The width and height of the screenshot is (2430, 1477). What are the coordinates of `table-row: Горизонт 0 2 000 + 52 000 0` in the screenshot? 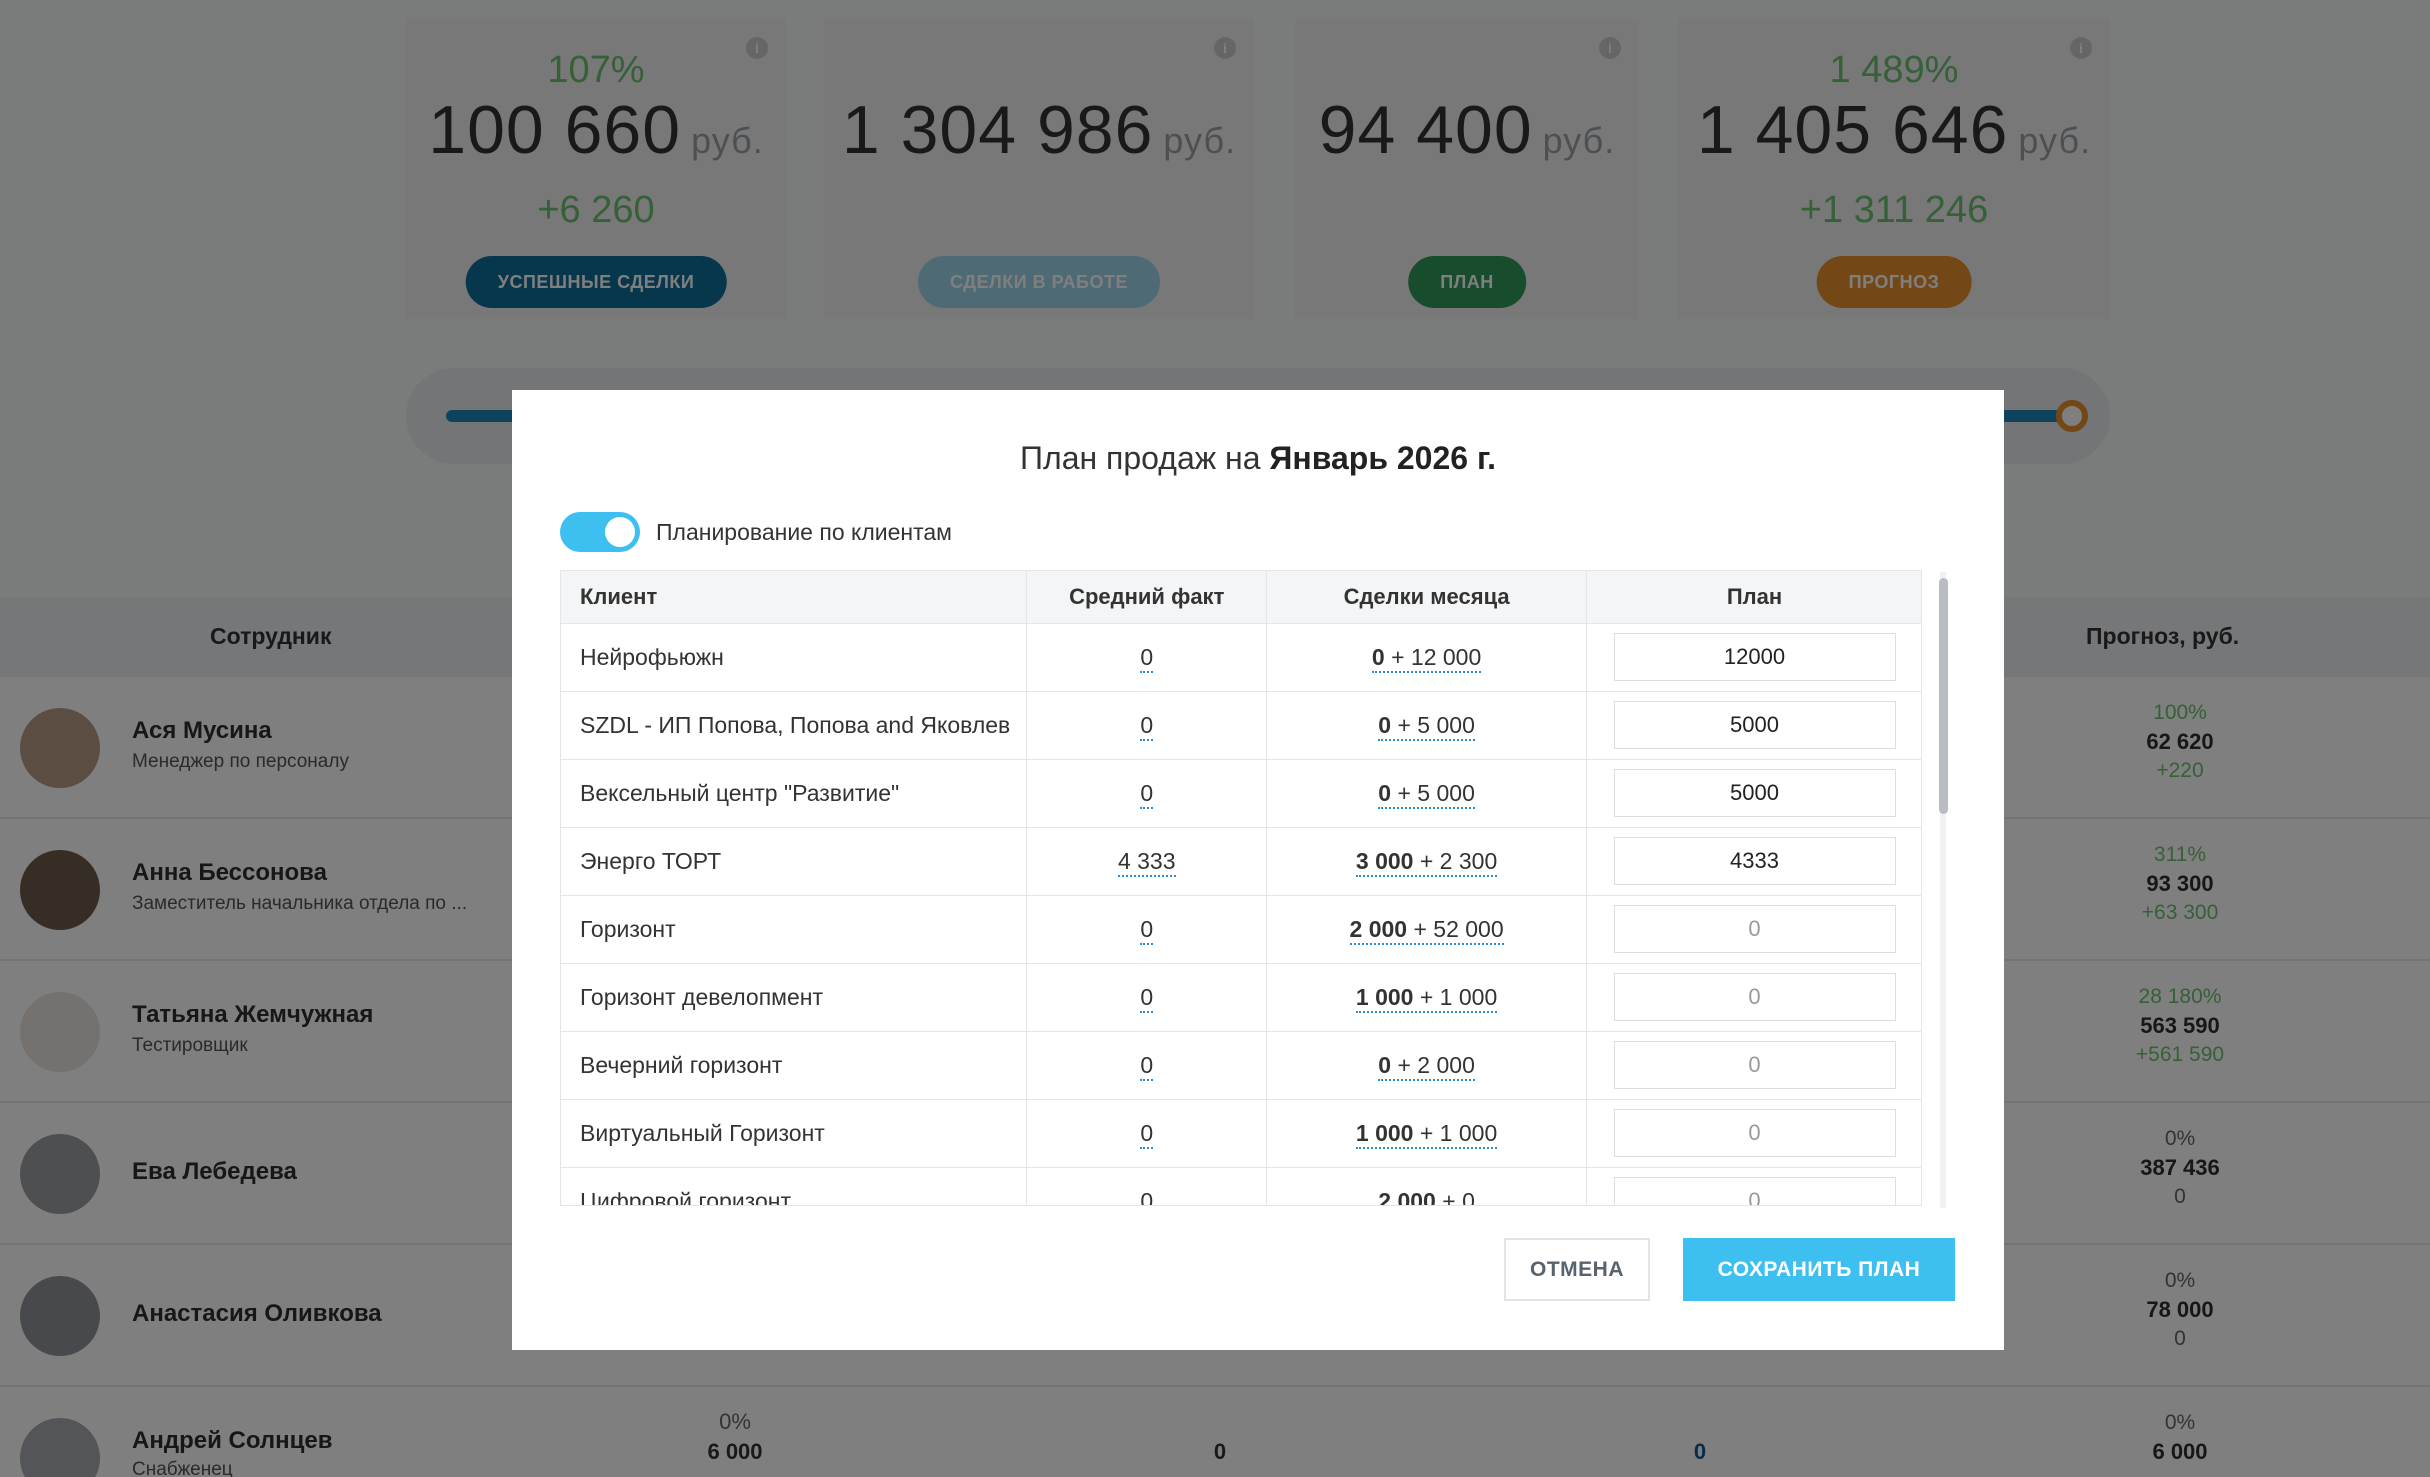 It's located at (1241, 929).